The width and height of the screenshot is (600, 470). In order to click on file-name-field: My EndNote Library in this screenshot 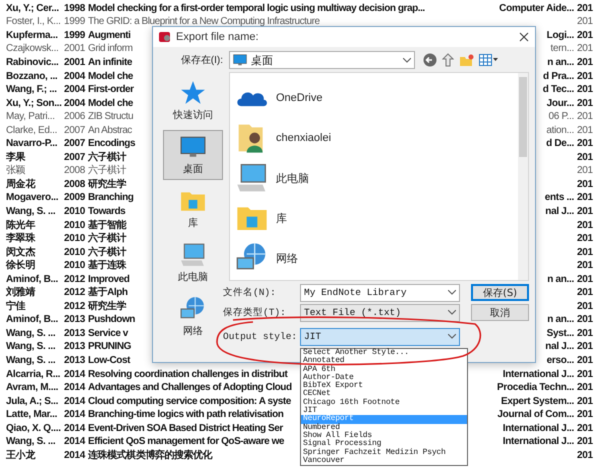, I will do `click(380, 293)`.